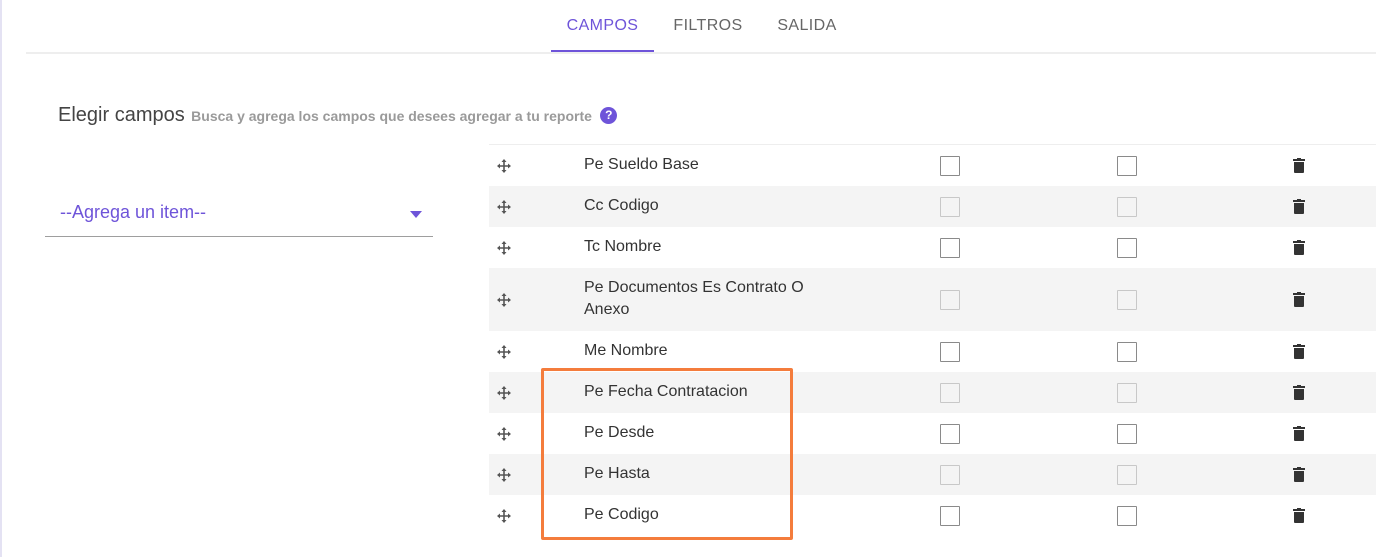 This screenshot has width=1394, height=557. Describe the element at coordinates (932, 351) in the screenshot. I see `table-row: Me Nombre` at that location.